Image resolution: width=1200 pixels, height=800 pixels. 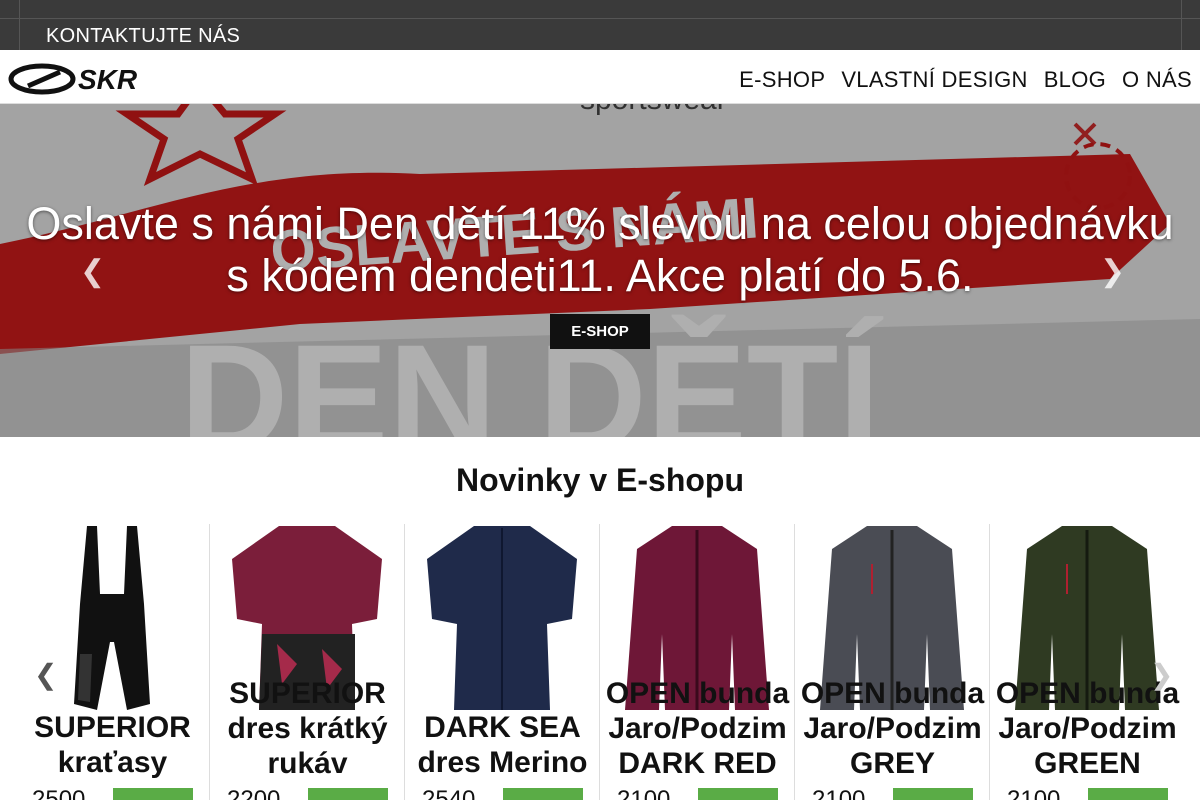 What do you see at coordinates (1075, 80) in the screenshot?
I see `nav-blog: BLOG` at bounding box center [1075, 80].